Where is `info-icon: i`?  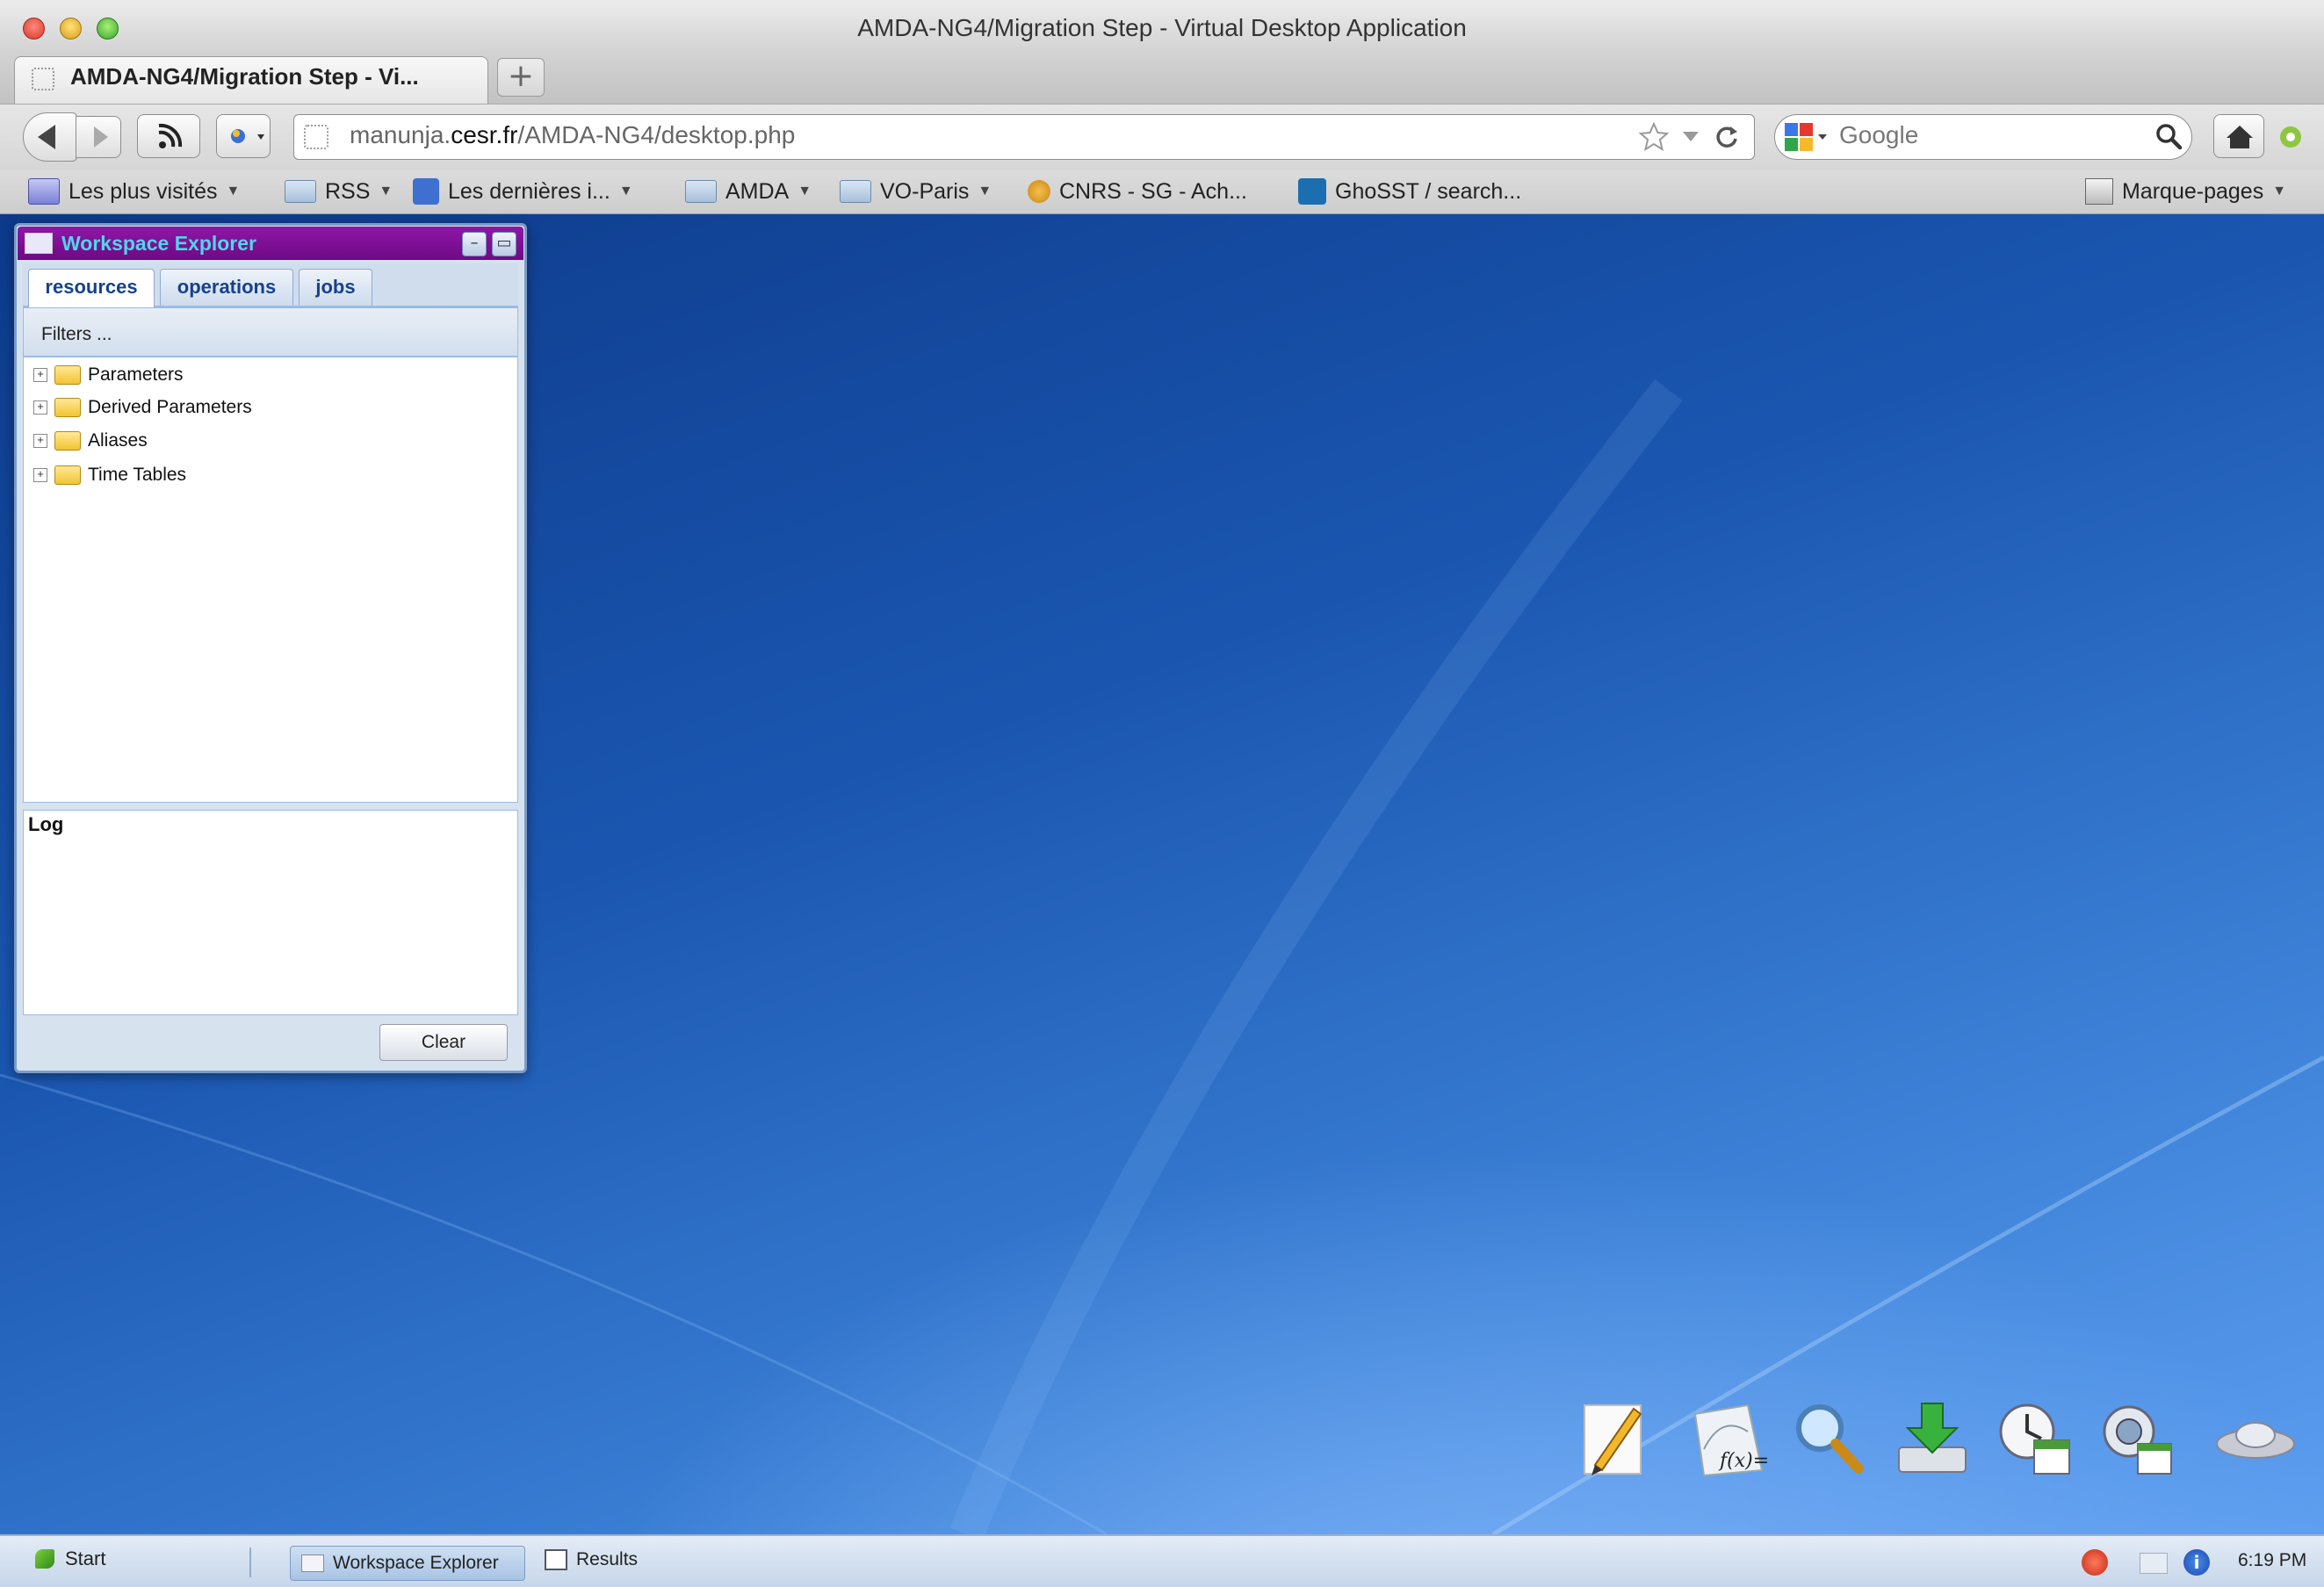 info-icon: i is located at coordinates (2196, 1562).